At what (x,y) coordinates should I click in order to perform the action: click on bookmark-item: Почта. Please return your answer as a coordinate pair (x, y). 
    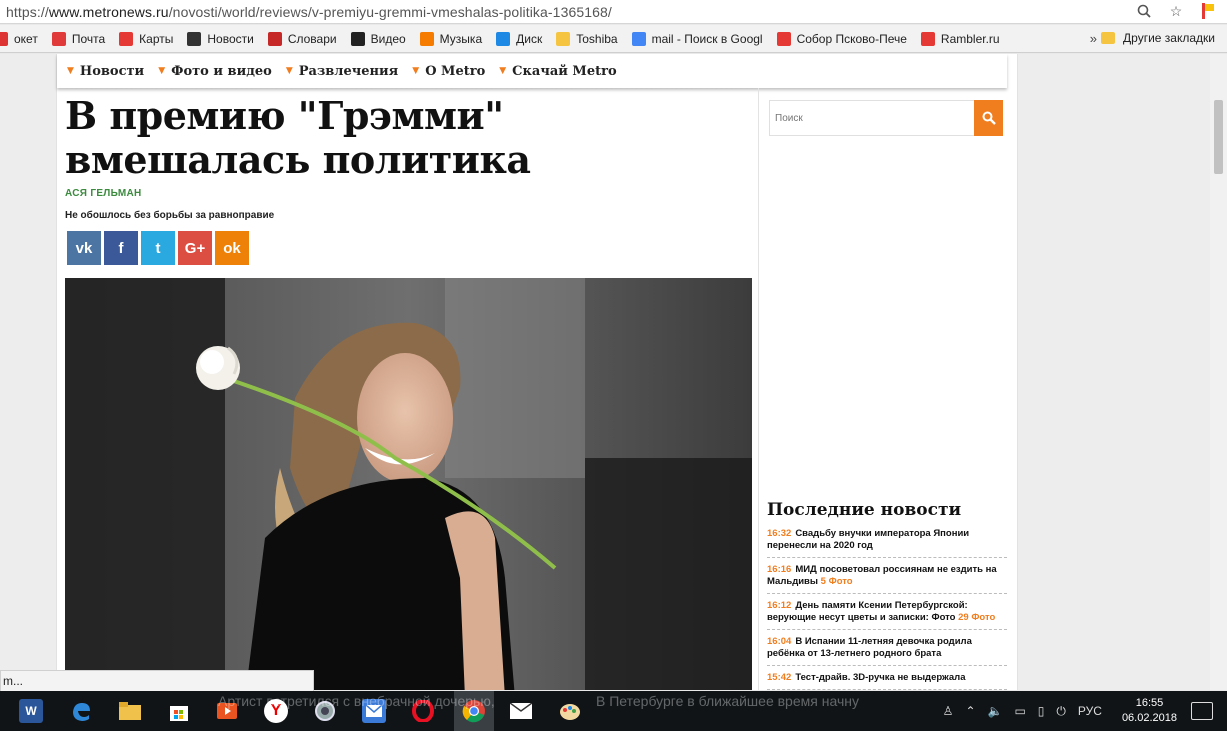
    Looking at the image, I should click on (78, 38).